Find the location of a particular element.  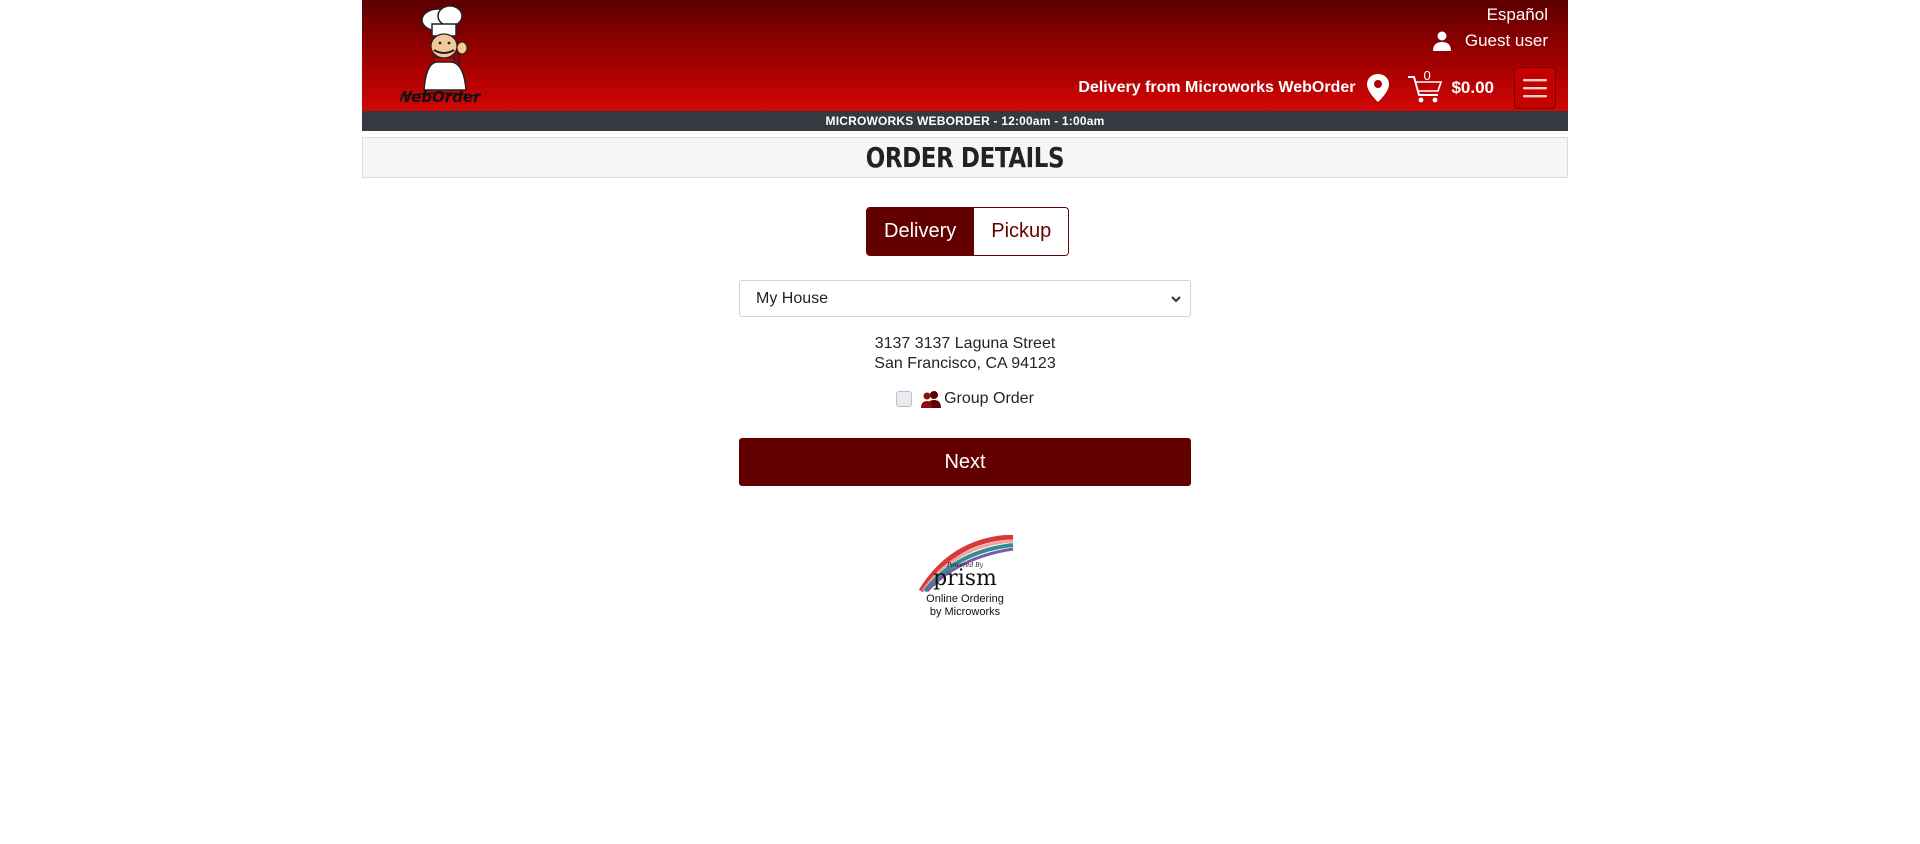

address-select-value: My House is located at coordinates (792, 298).